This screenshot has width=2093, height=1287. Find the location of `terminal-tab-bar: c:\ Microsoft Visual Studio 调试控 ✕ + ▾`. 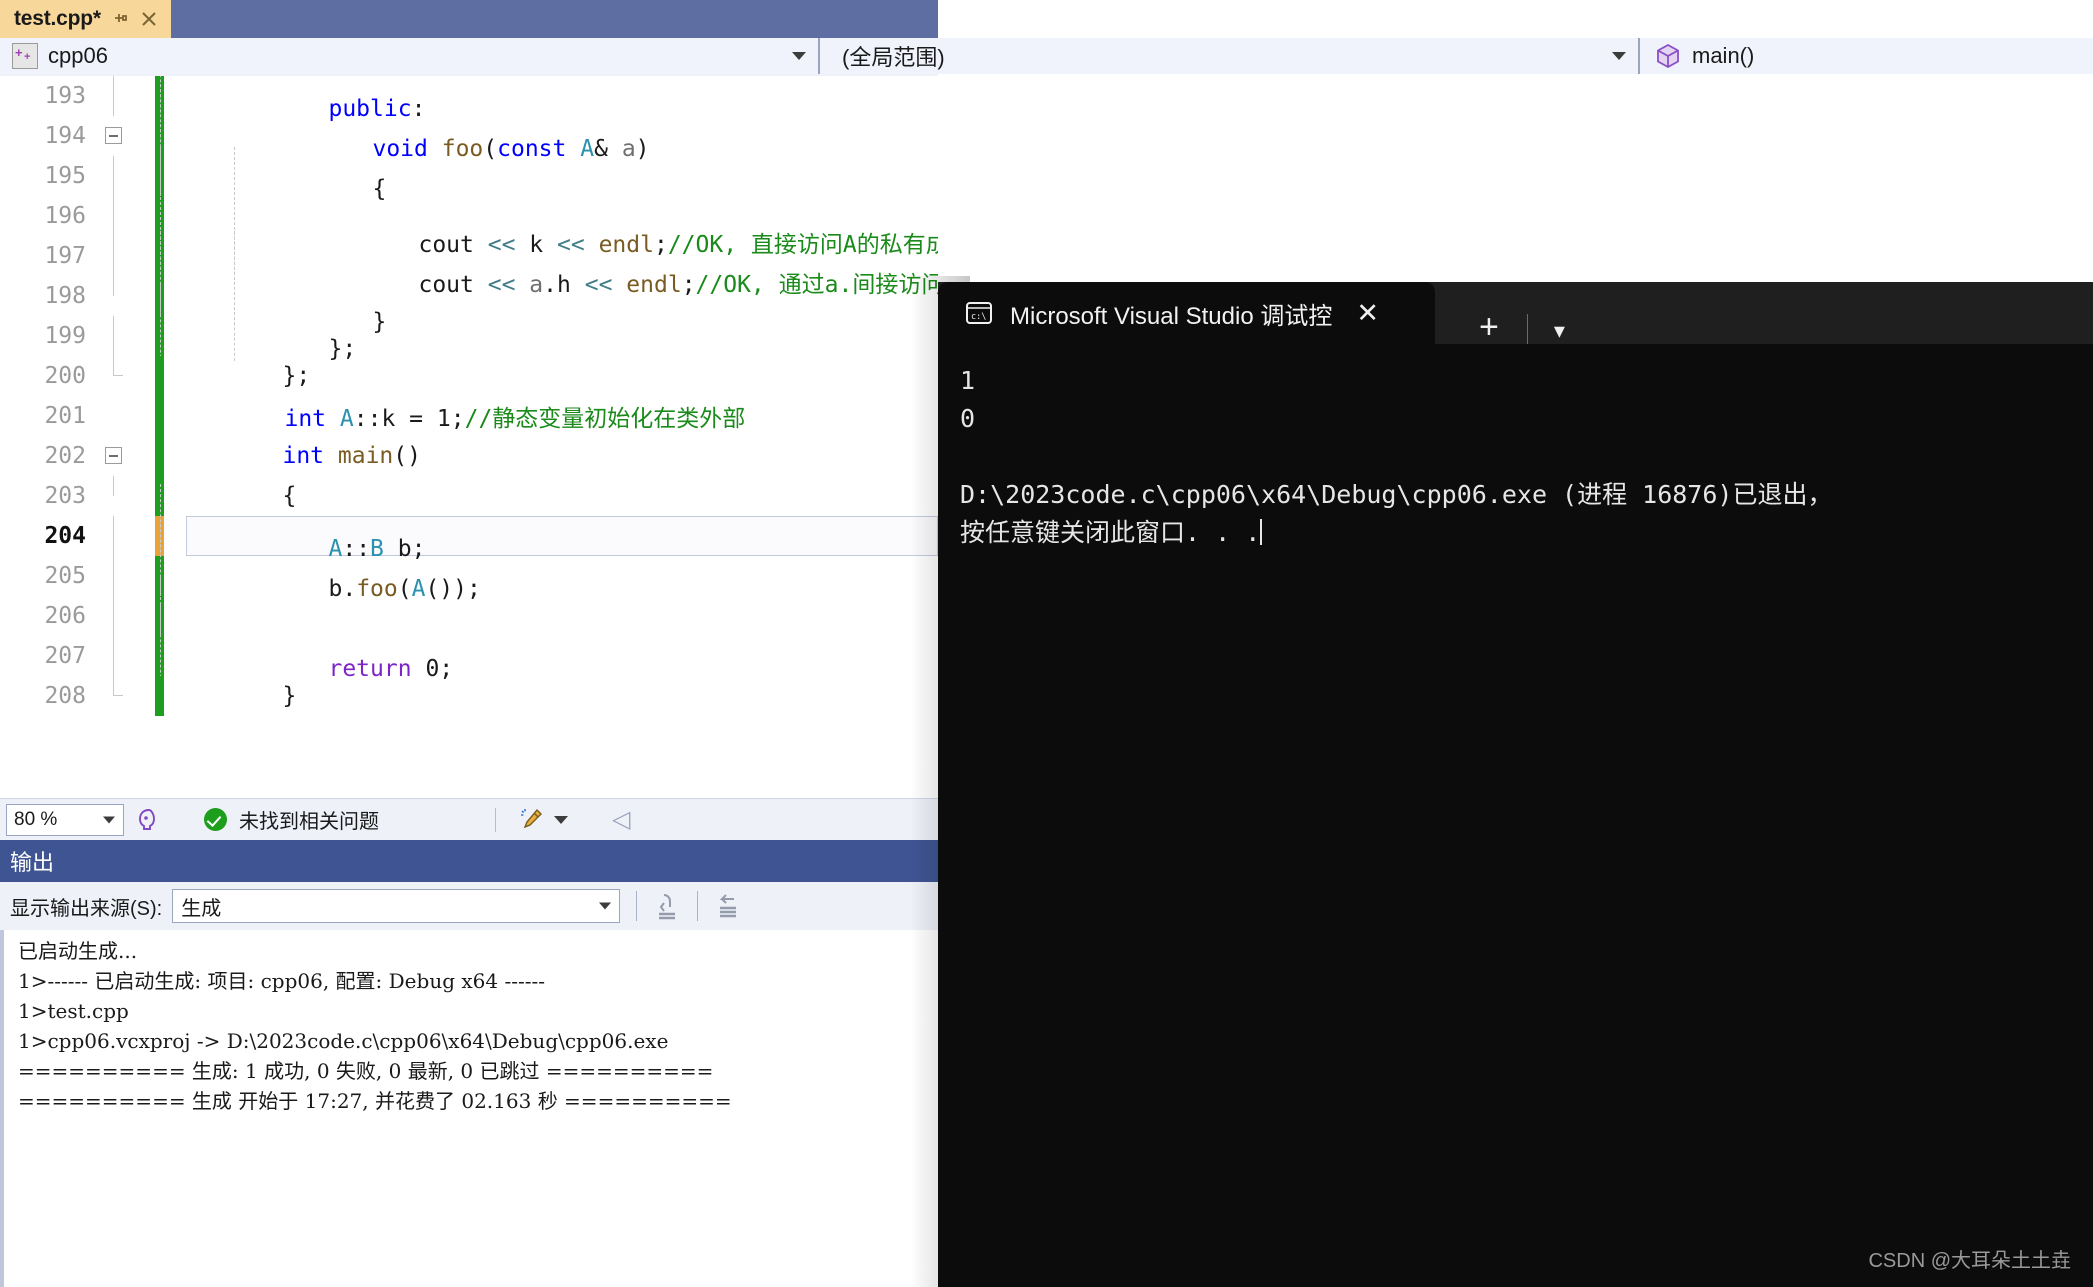

terminal-tab-bar: c:\ Microsoft Visual Studio 调试控 ✕ + ▾ is located at coordinates (1515, 313).